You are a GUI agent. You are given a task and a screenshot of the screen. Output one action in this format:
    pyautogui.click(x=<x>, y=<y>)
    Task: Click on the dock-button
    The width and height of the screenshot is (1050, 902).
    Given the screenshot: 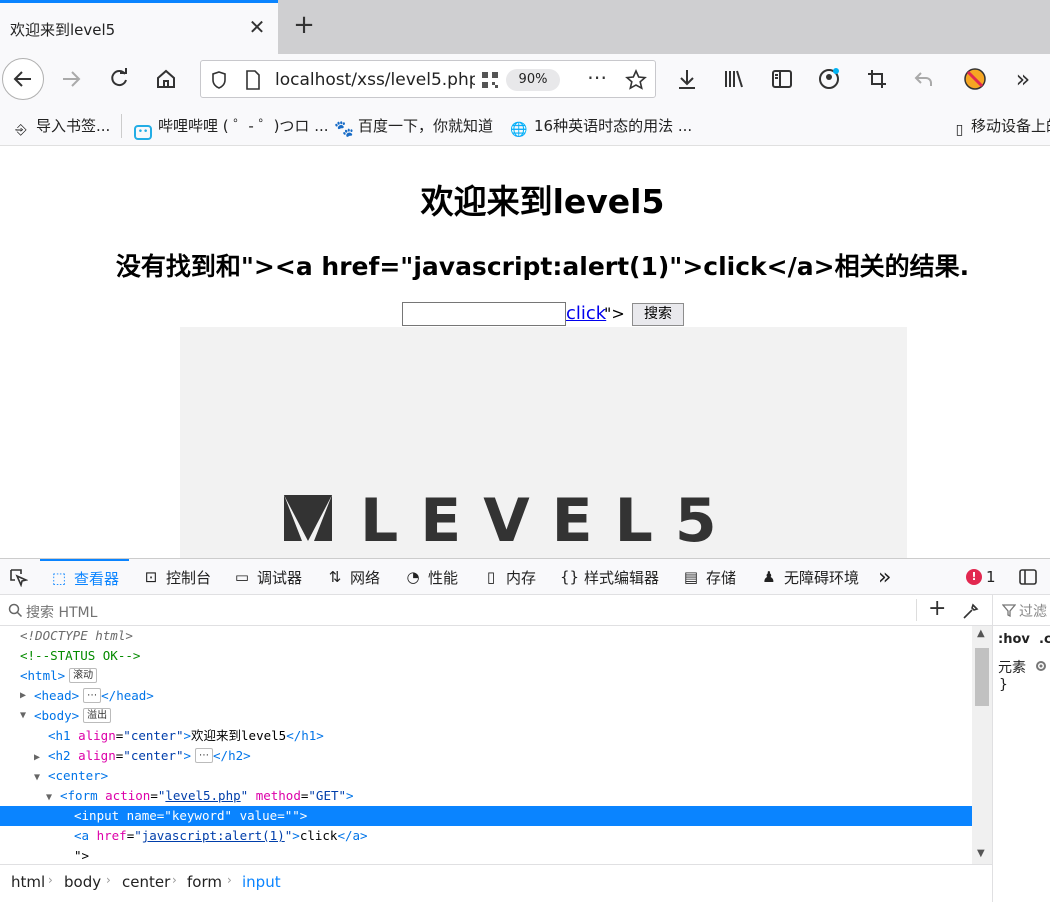 What is the action you would take?
    pyautogui.click(x=1028, y=577)
    